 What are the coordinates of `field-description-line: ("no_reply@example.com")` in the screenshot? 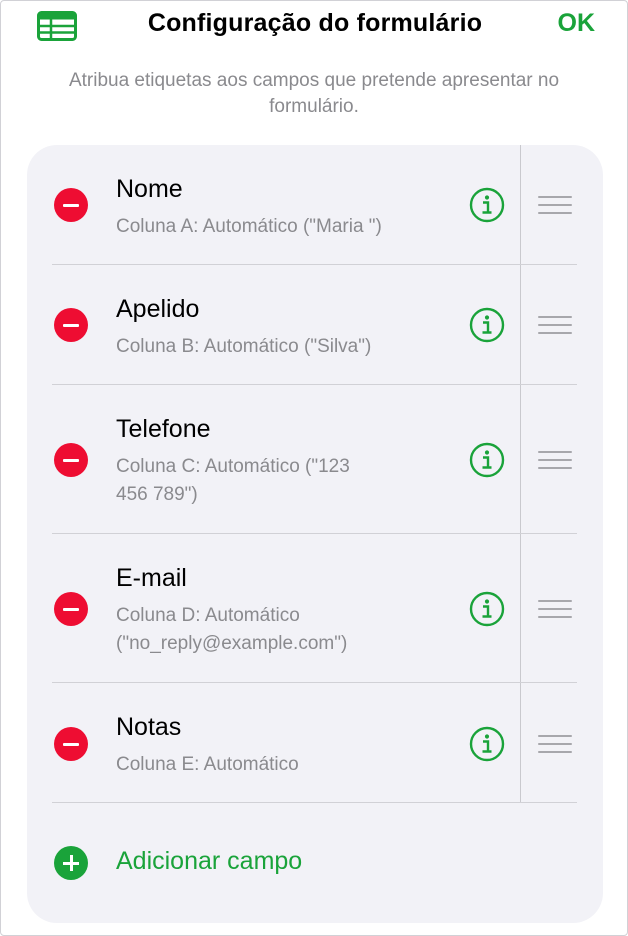 It's located at (232, 643).